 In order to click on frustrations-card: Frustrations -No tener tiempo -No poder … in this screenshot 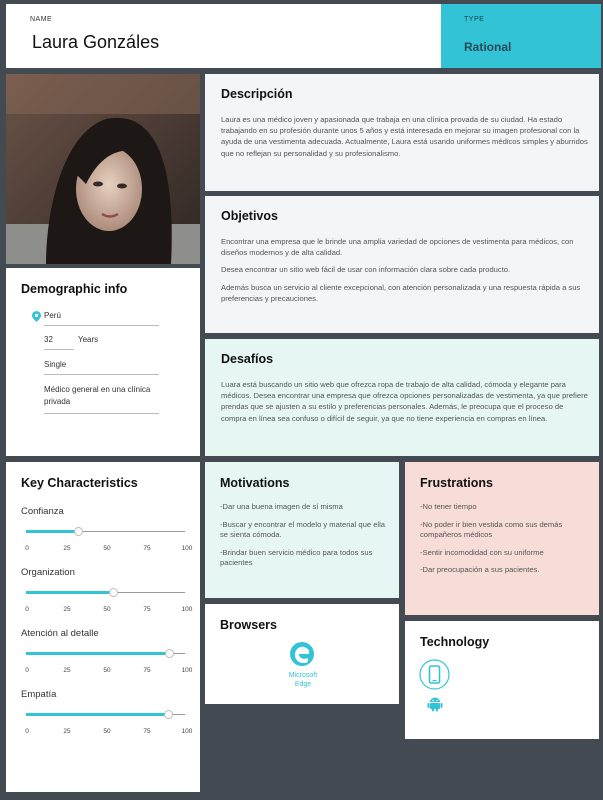, I will do `click(502, 538)`.